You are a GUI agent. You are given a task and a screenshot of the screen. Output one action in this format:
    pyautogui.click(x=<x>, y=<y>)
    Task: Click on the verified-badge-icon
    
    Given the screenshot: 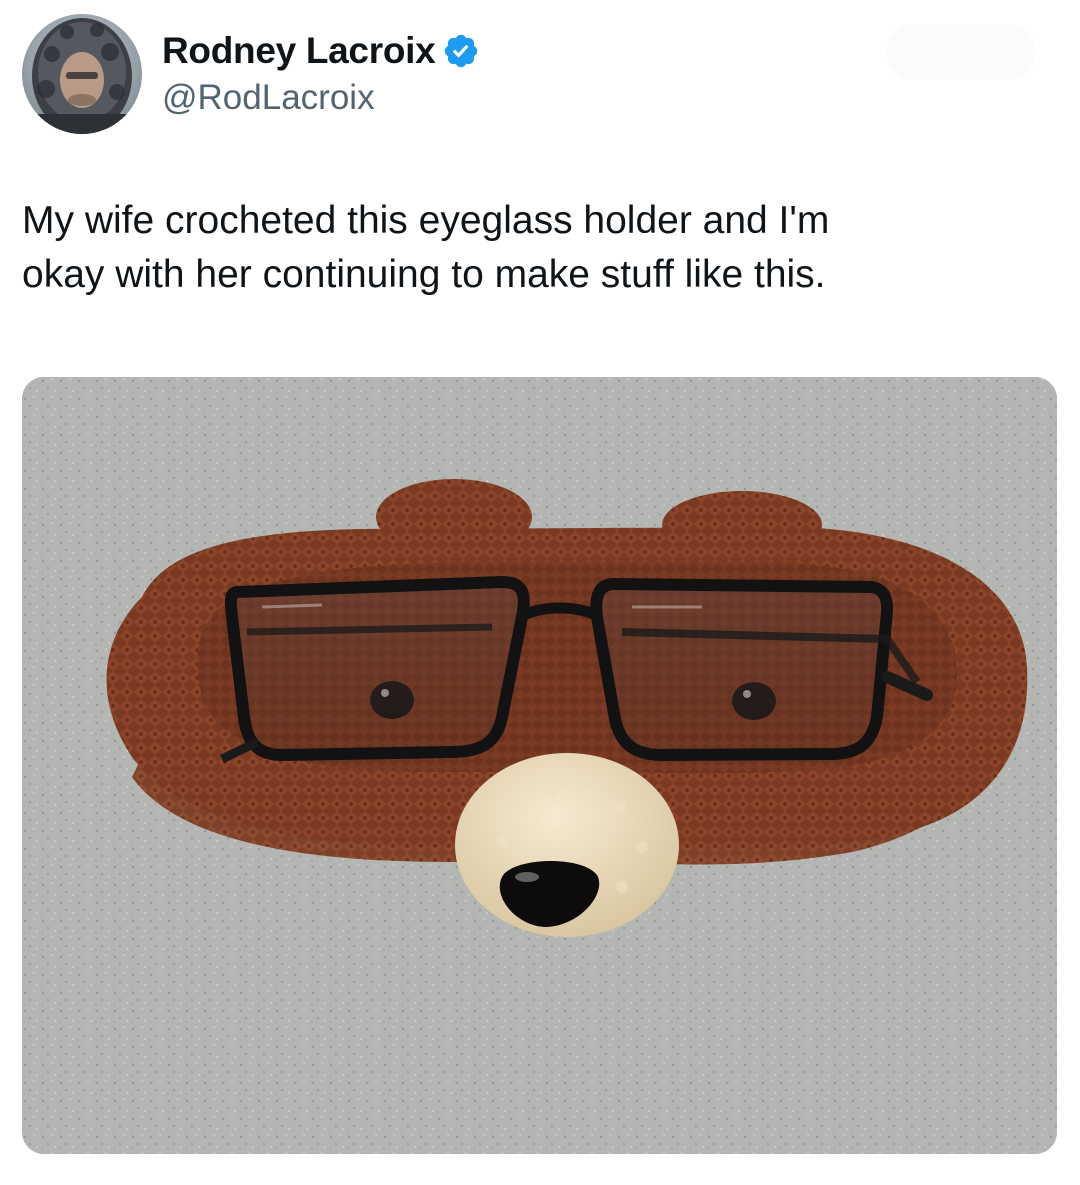 What is the action you would take?
    pyautogui.click(x=461, y=51)
    